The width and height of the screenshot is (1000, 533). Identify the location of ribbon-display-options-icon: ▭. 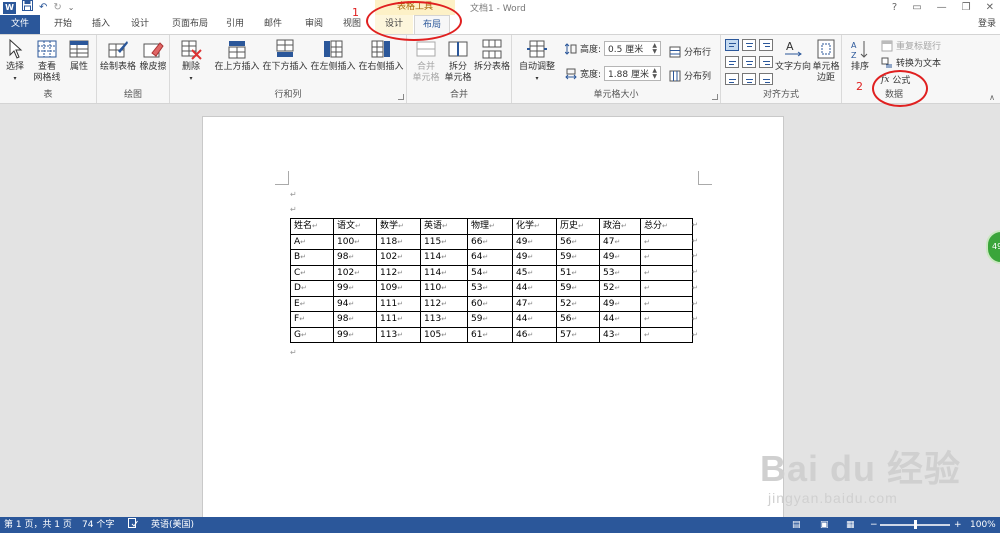
(916, 7).